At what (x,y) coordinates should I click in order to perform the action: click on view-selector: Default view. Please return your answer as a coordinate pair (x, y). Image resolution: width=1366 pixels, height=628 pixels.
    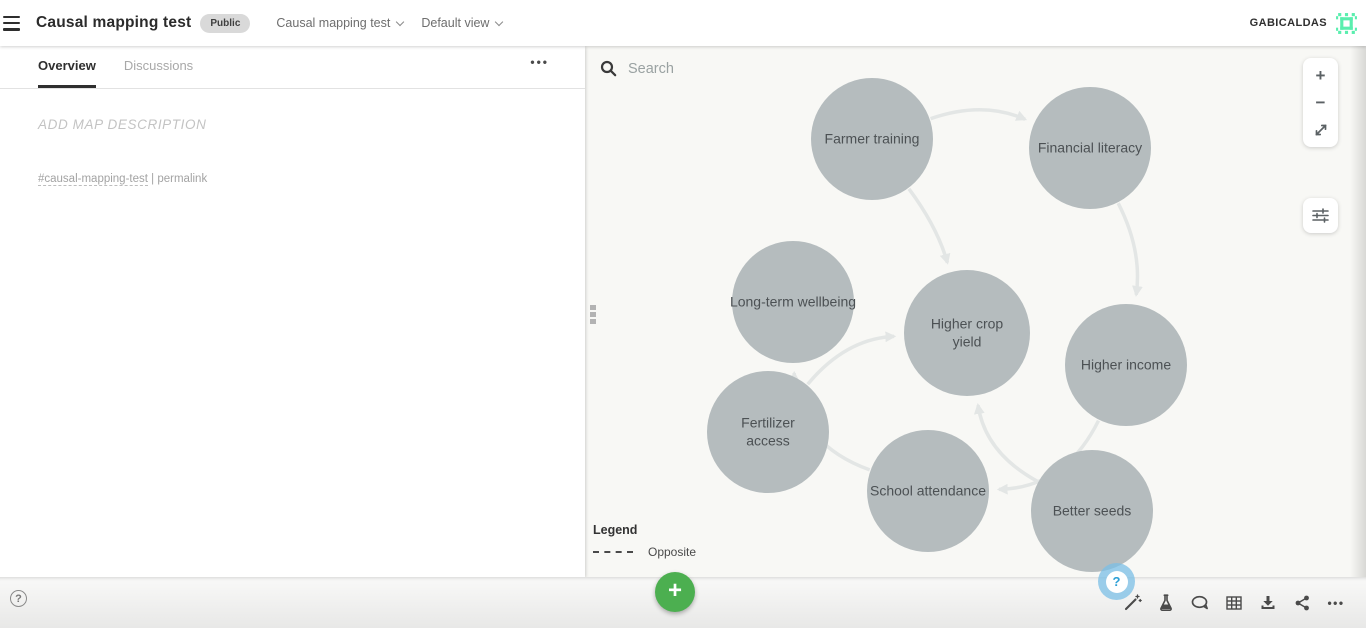
    Looking at the image, I should click on (462, 23).